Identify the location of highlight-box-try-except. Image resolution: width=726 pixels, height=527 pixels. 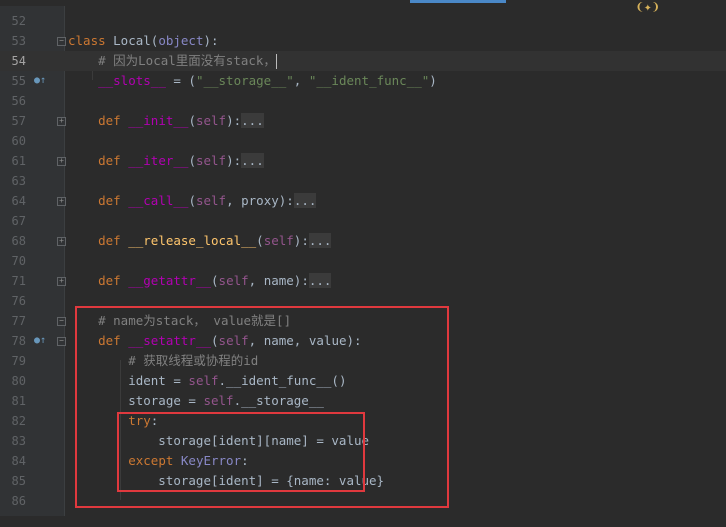
(241, 452).